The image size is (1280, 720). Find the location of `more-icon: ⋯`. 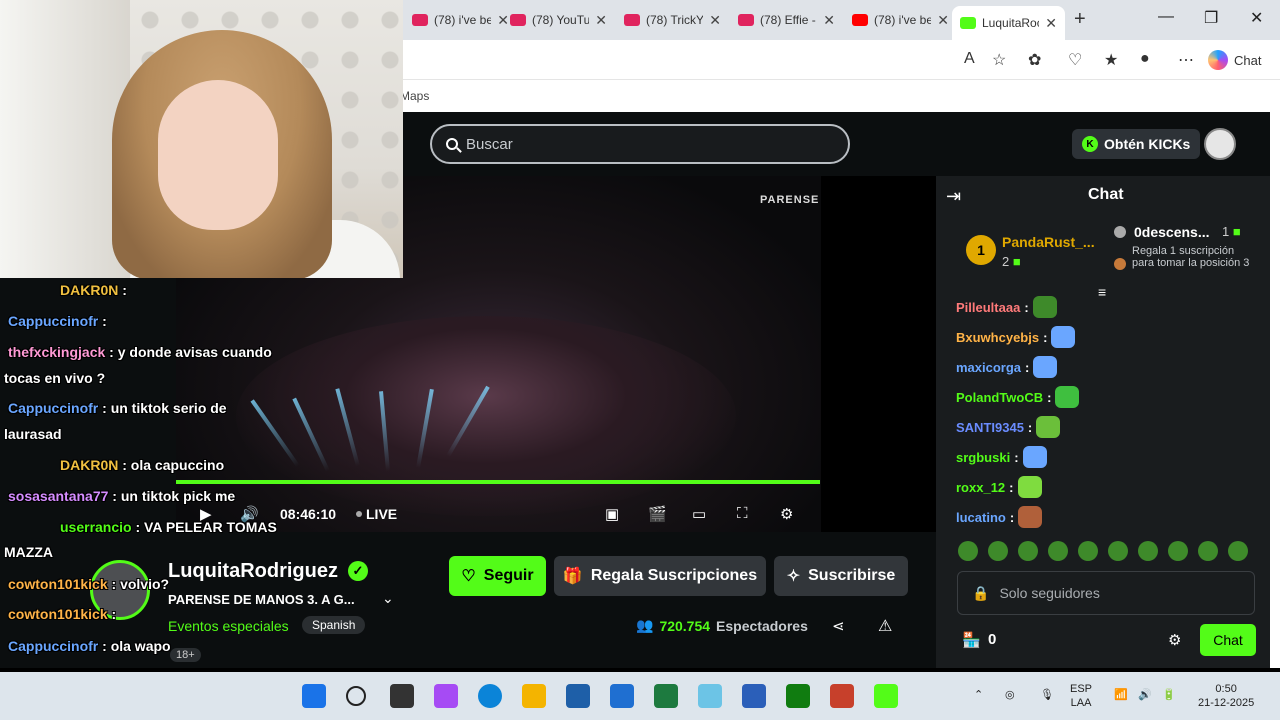

more-icon: ⋯ is located at coordinates (1186, 60).